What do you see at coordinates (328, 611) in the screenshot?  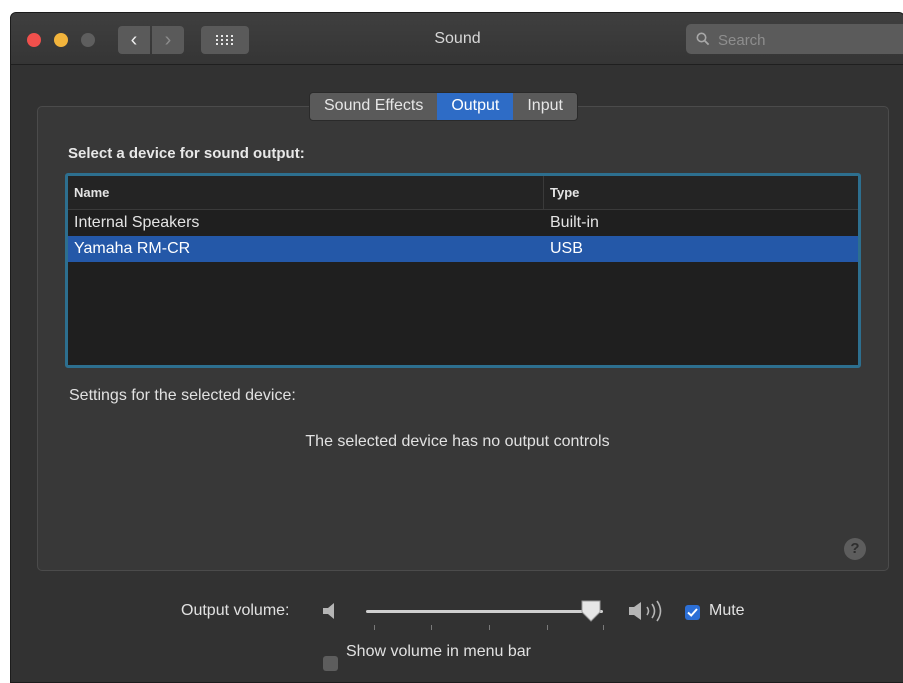 I see `speaker-low-icon` at bounding box center [328, 611].